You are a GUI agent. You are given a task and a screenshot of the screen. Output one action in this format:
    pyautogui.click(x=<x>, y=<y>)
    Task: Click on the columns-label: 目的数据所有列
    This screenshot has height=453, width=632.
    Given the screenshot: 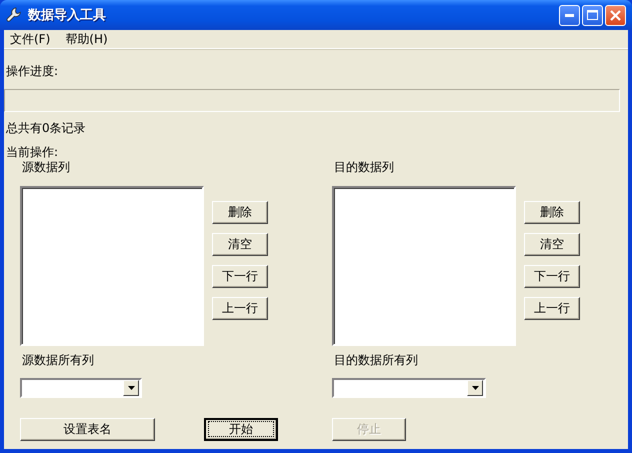 What is the action you would take?
    pyautogui.click(x=375, y=360)
    